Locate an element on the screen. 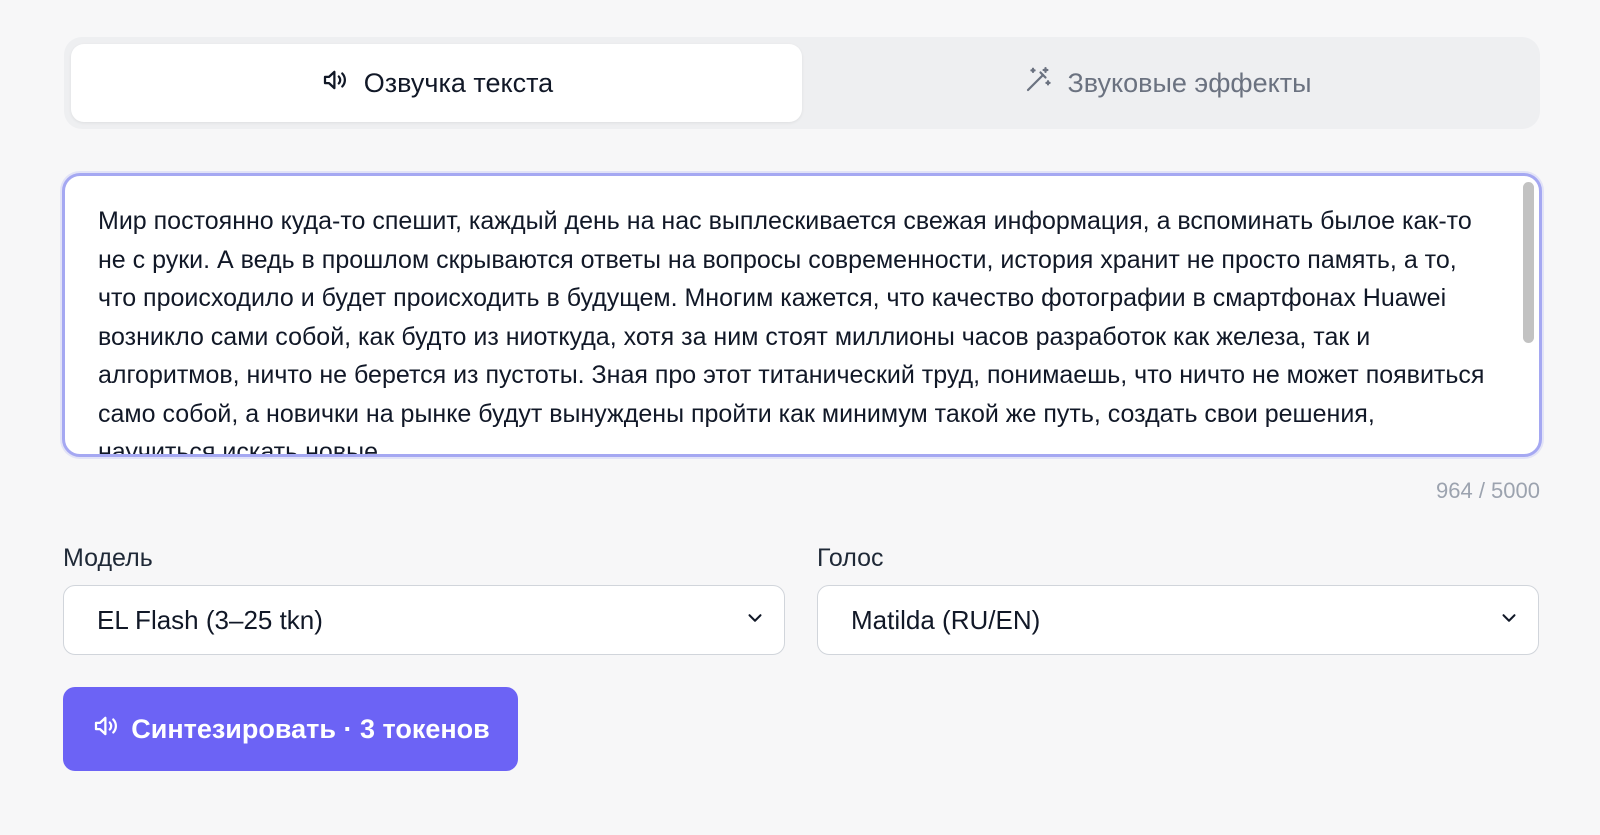 The image size is (1600, 835). scrollbar is located at coordinates (1528, 316).